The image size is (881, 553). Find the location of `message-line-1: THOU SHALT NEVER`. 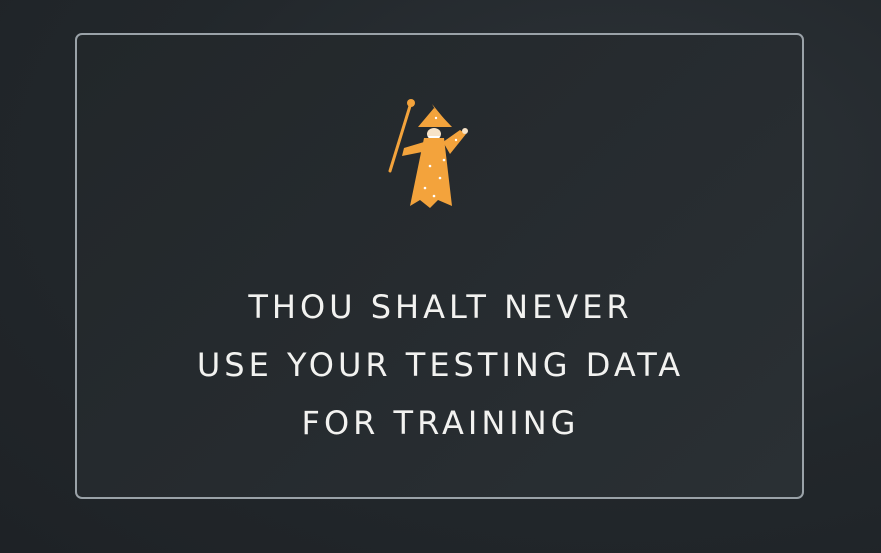

message-line-1: THOU SHALT NEVER is located at coordinates (440, 307).